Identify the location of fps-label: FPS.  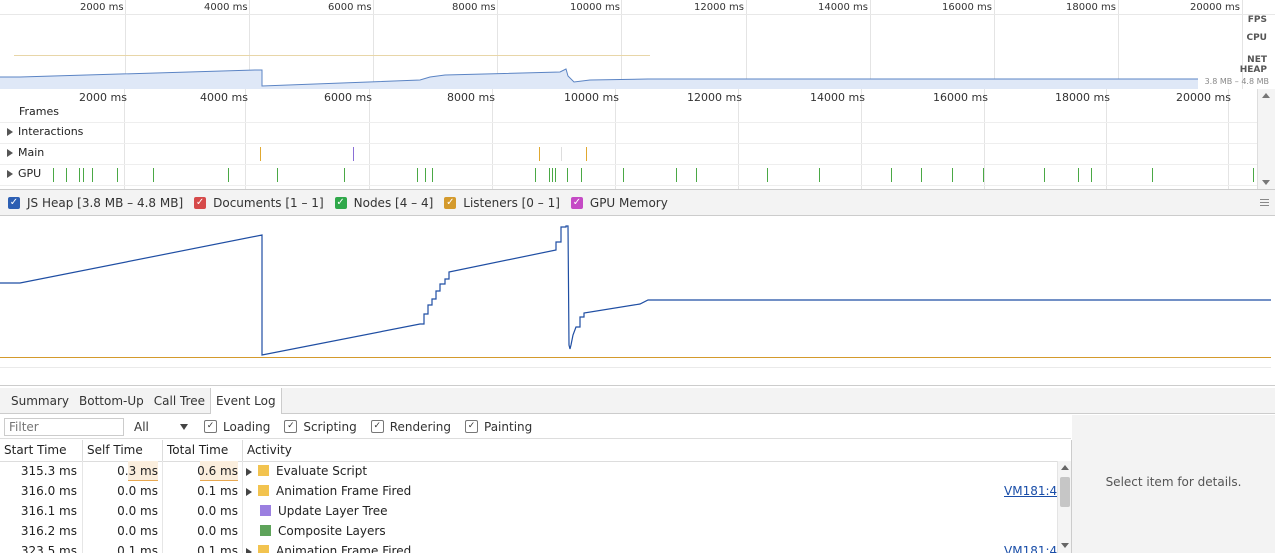
(1257, 20).